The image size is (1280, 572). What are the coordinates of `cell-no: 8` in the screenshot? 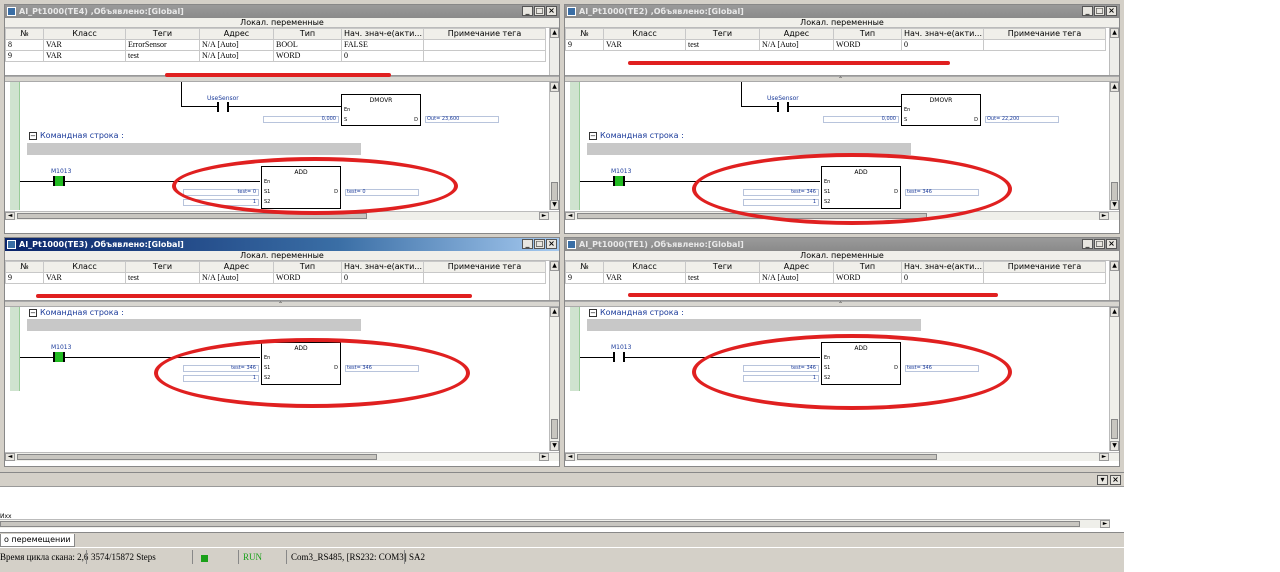 It's located at (24, 45).